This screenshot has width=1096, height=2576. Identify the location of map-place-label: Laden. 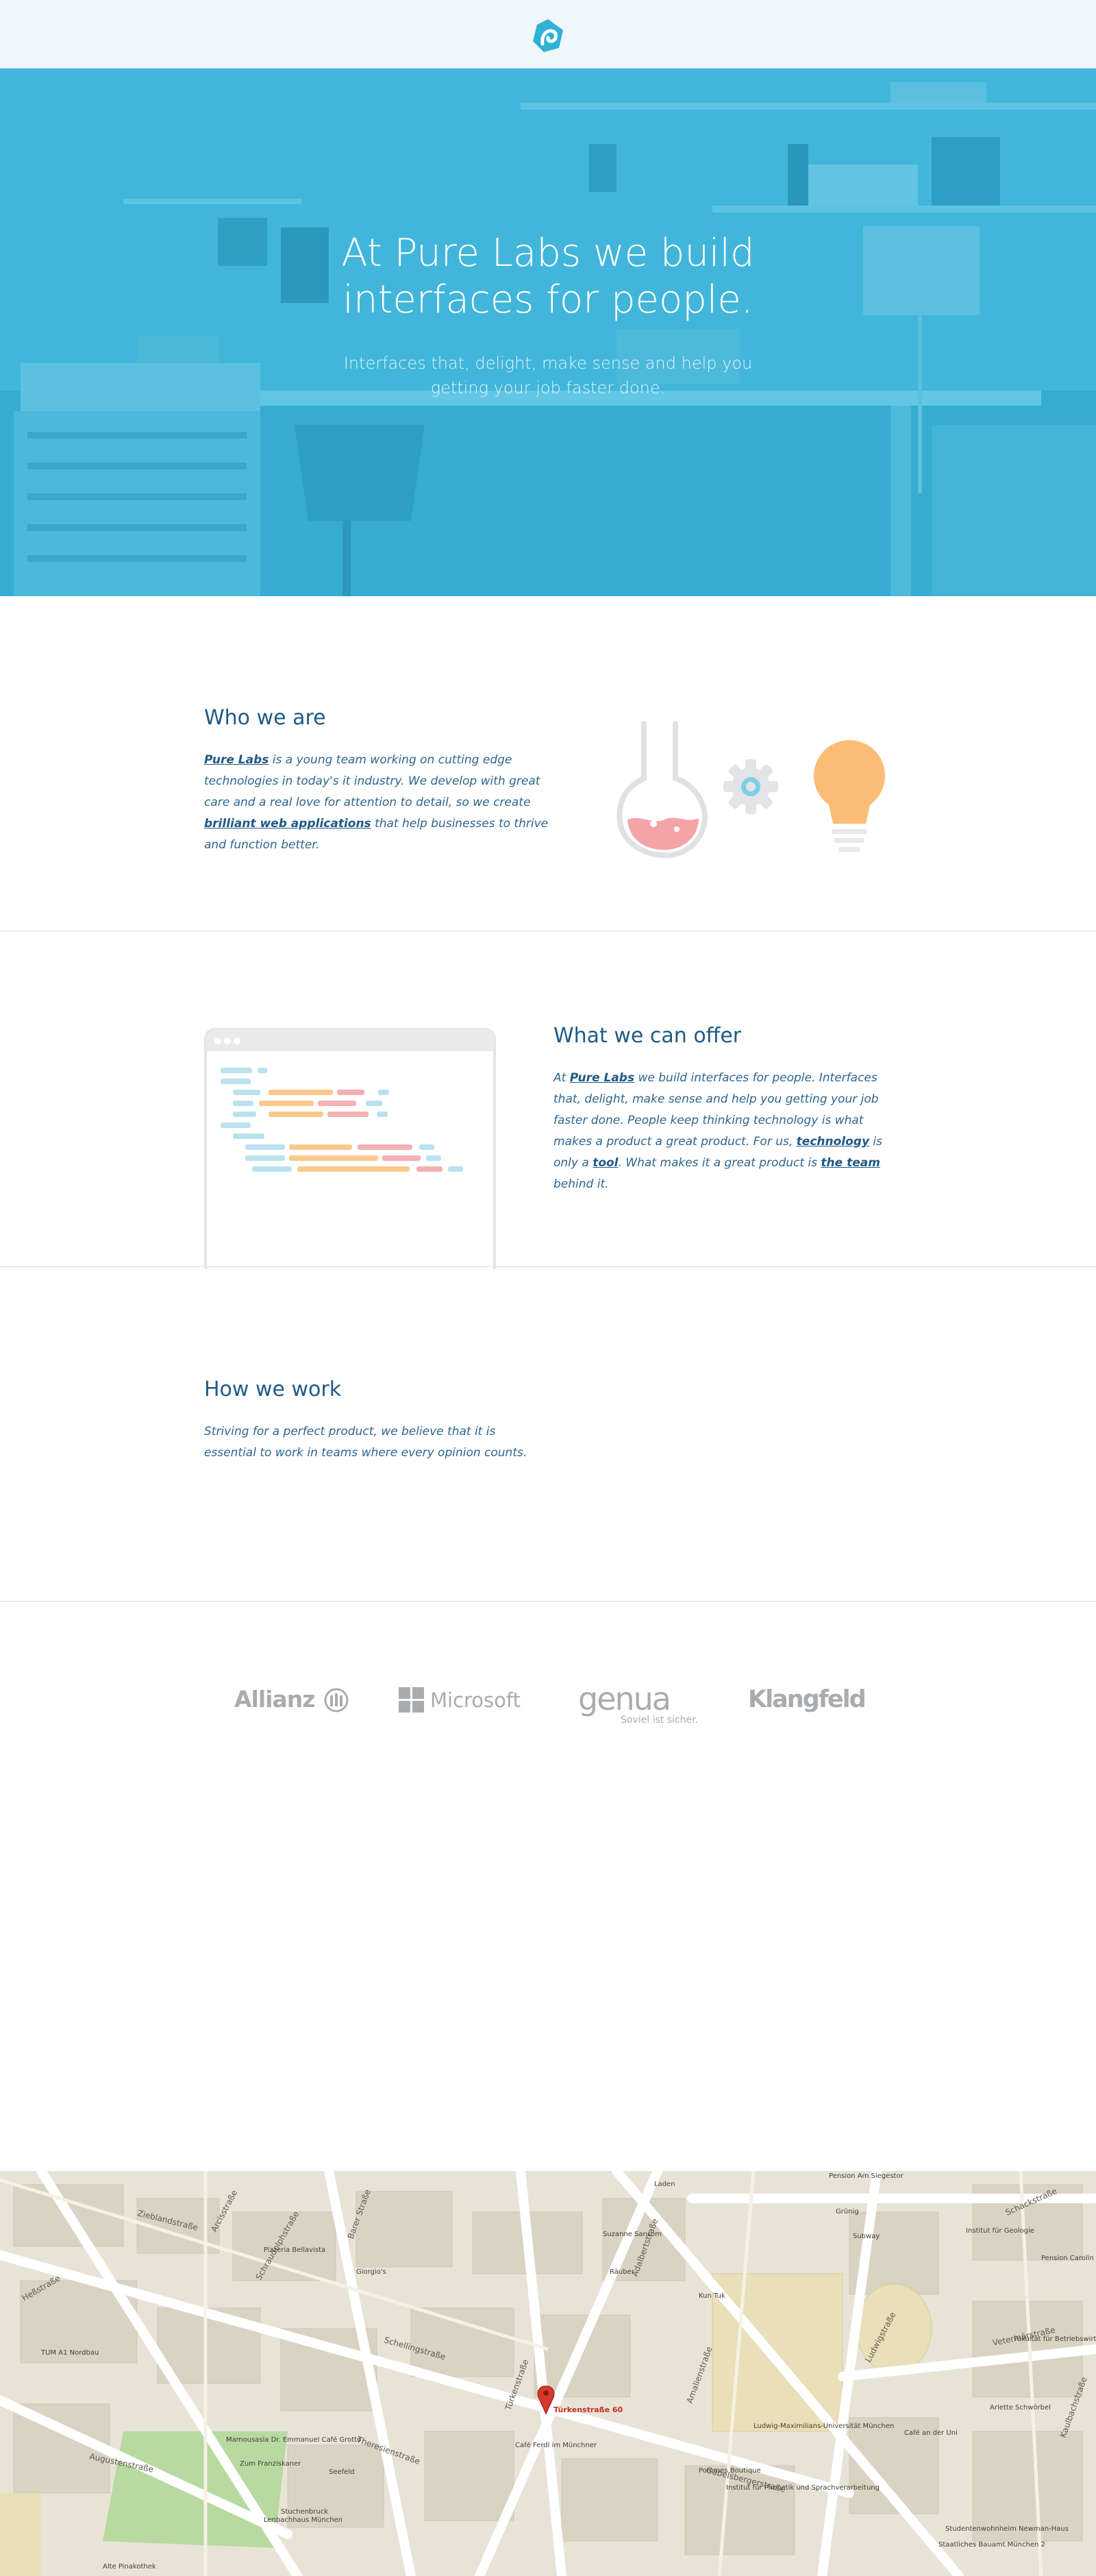
(665, 2185).